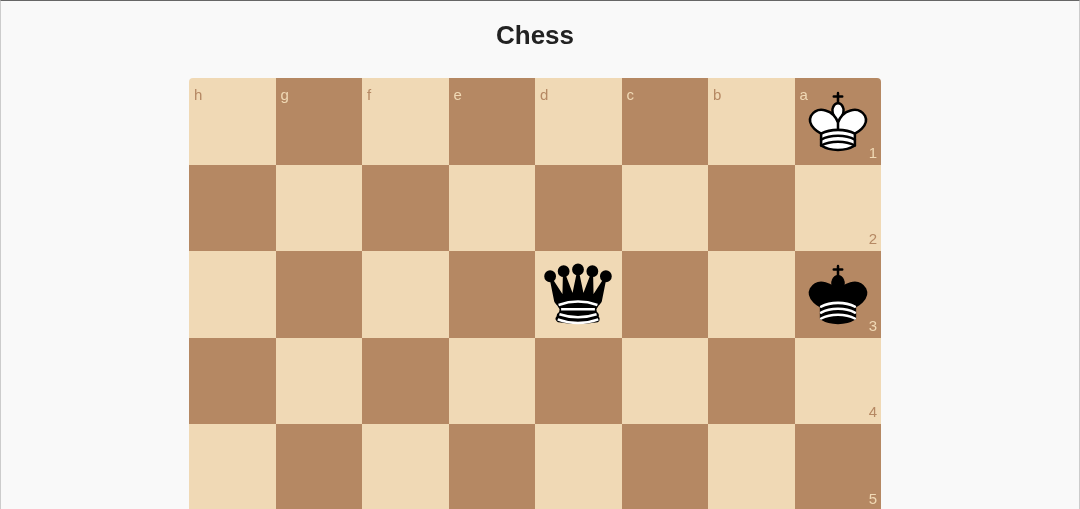 The image size is (1080, 509). Describe the element at coordinates (457, 95) in the screenshot. I see `file-label: e` at that location.